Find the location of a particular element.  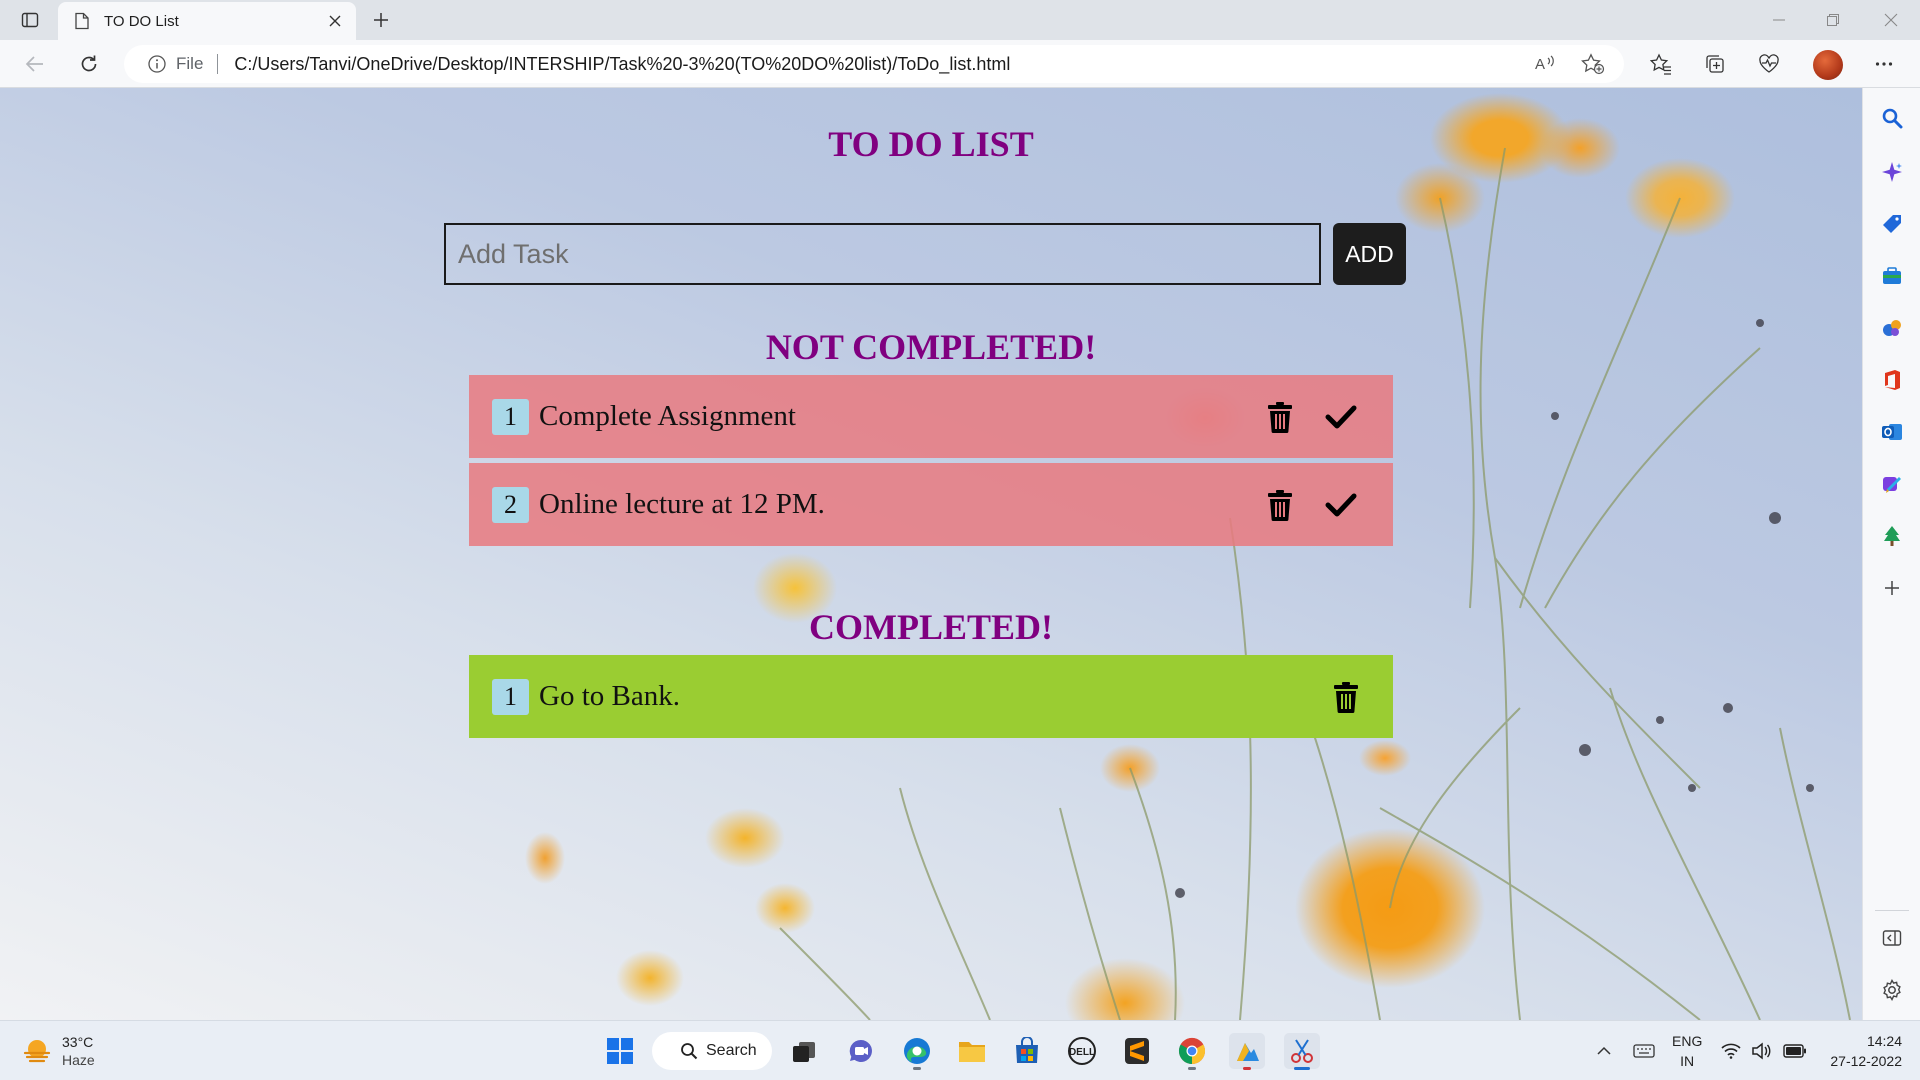

tools-briefcase-icon is located at coordinates (1892, 276).